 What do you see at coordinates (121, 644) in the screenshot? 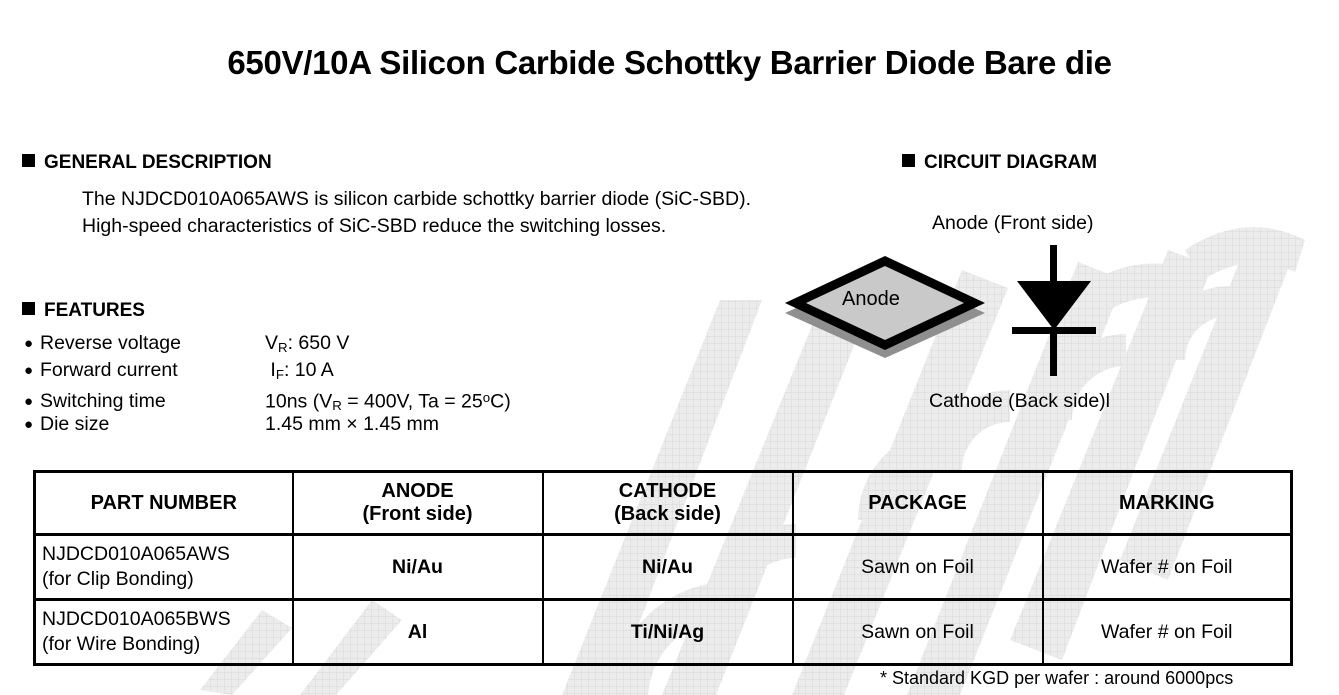
I see `cell-part-number-line2: (for Wire Bonding)` at bounding box center [121, 644].